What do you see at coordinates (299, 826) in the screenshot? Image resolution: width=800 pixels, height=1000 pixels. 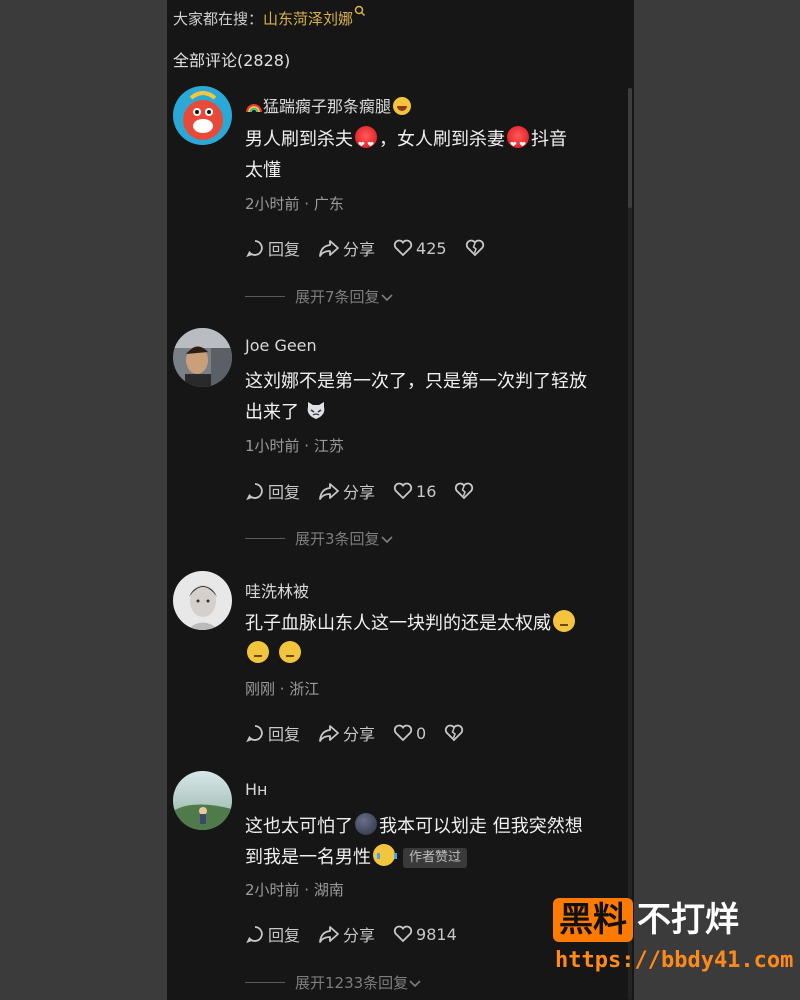 I see `comment-text-part: 这也太可怕了` at bounding box center [299, 826].